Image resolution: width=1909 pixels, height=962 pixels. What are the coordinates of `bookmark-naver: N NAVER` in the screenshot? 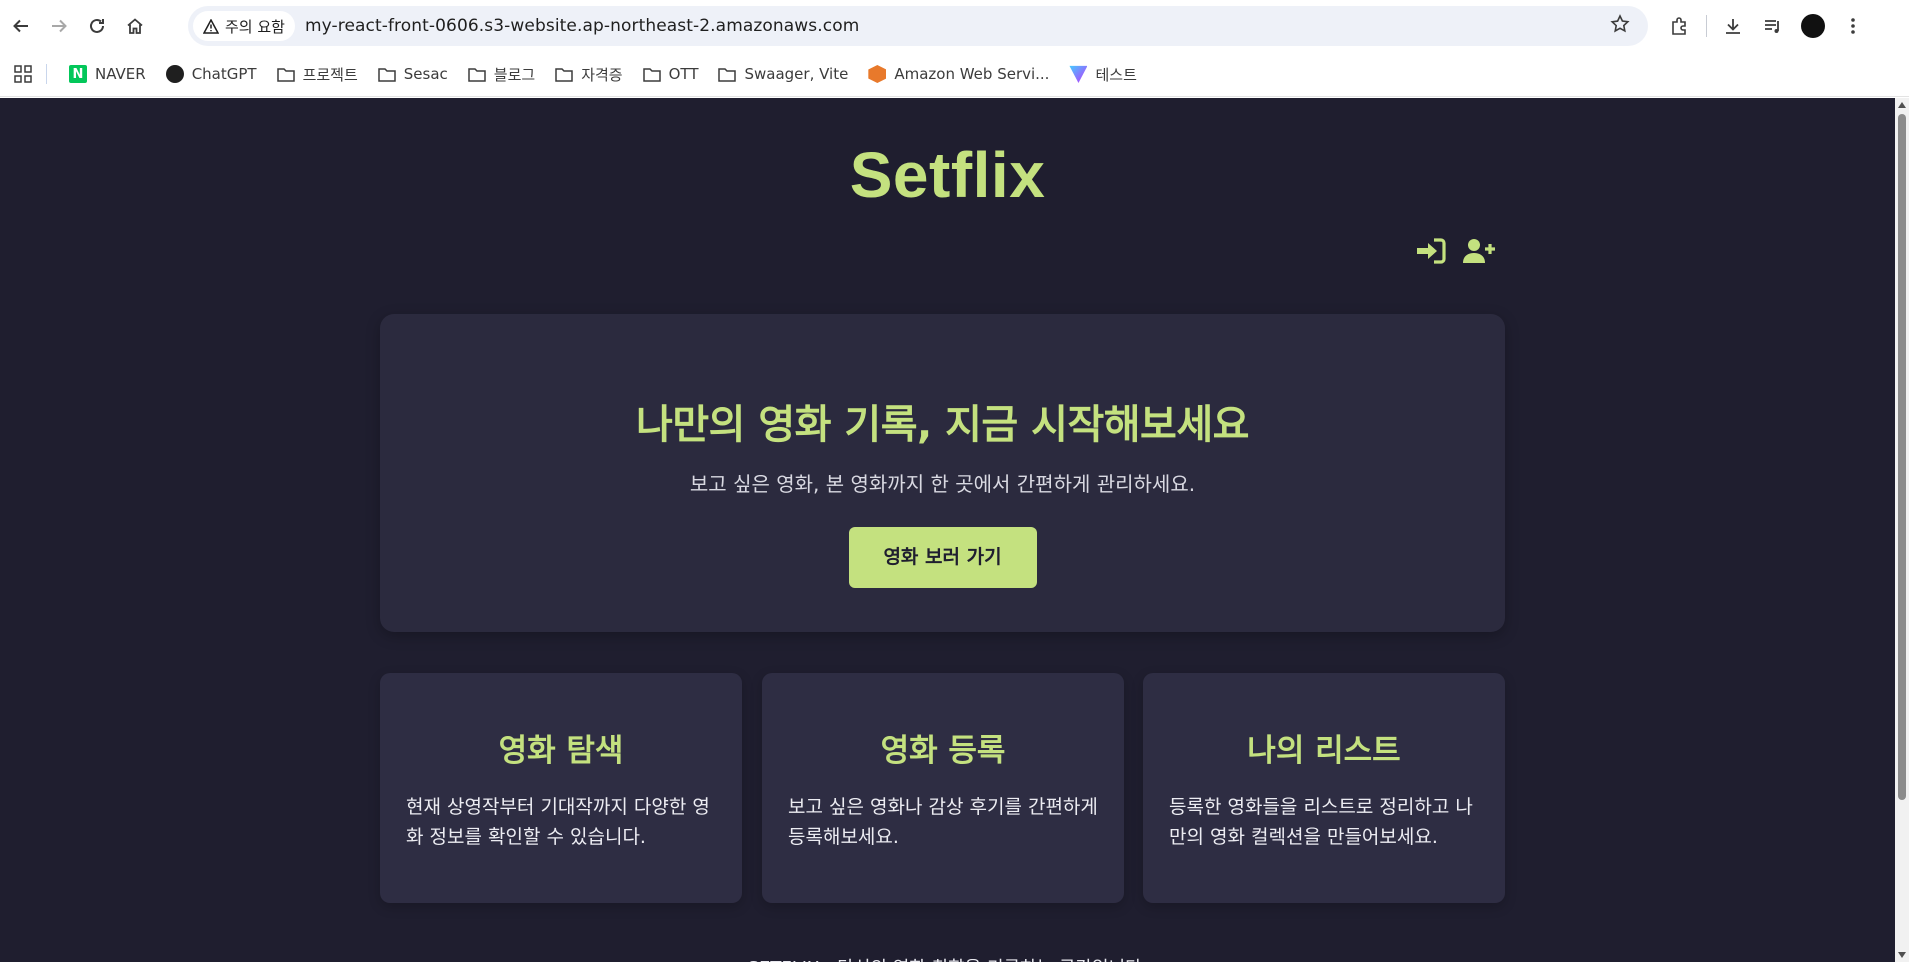 It's located at (107, 74).